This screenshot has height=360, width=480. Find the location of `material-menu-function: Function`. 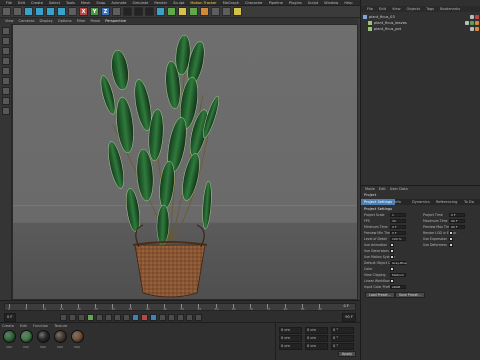

material-menu-function: Function is located at coordinates (40, 326).